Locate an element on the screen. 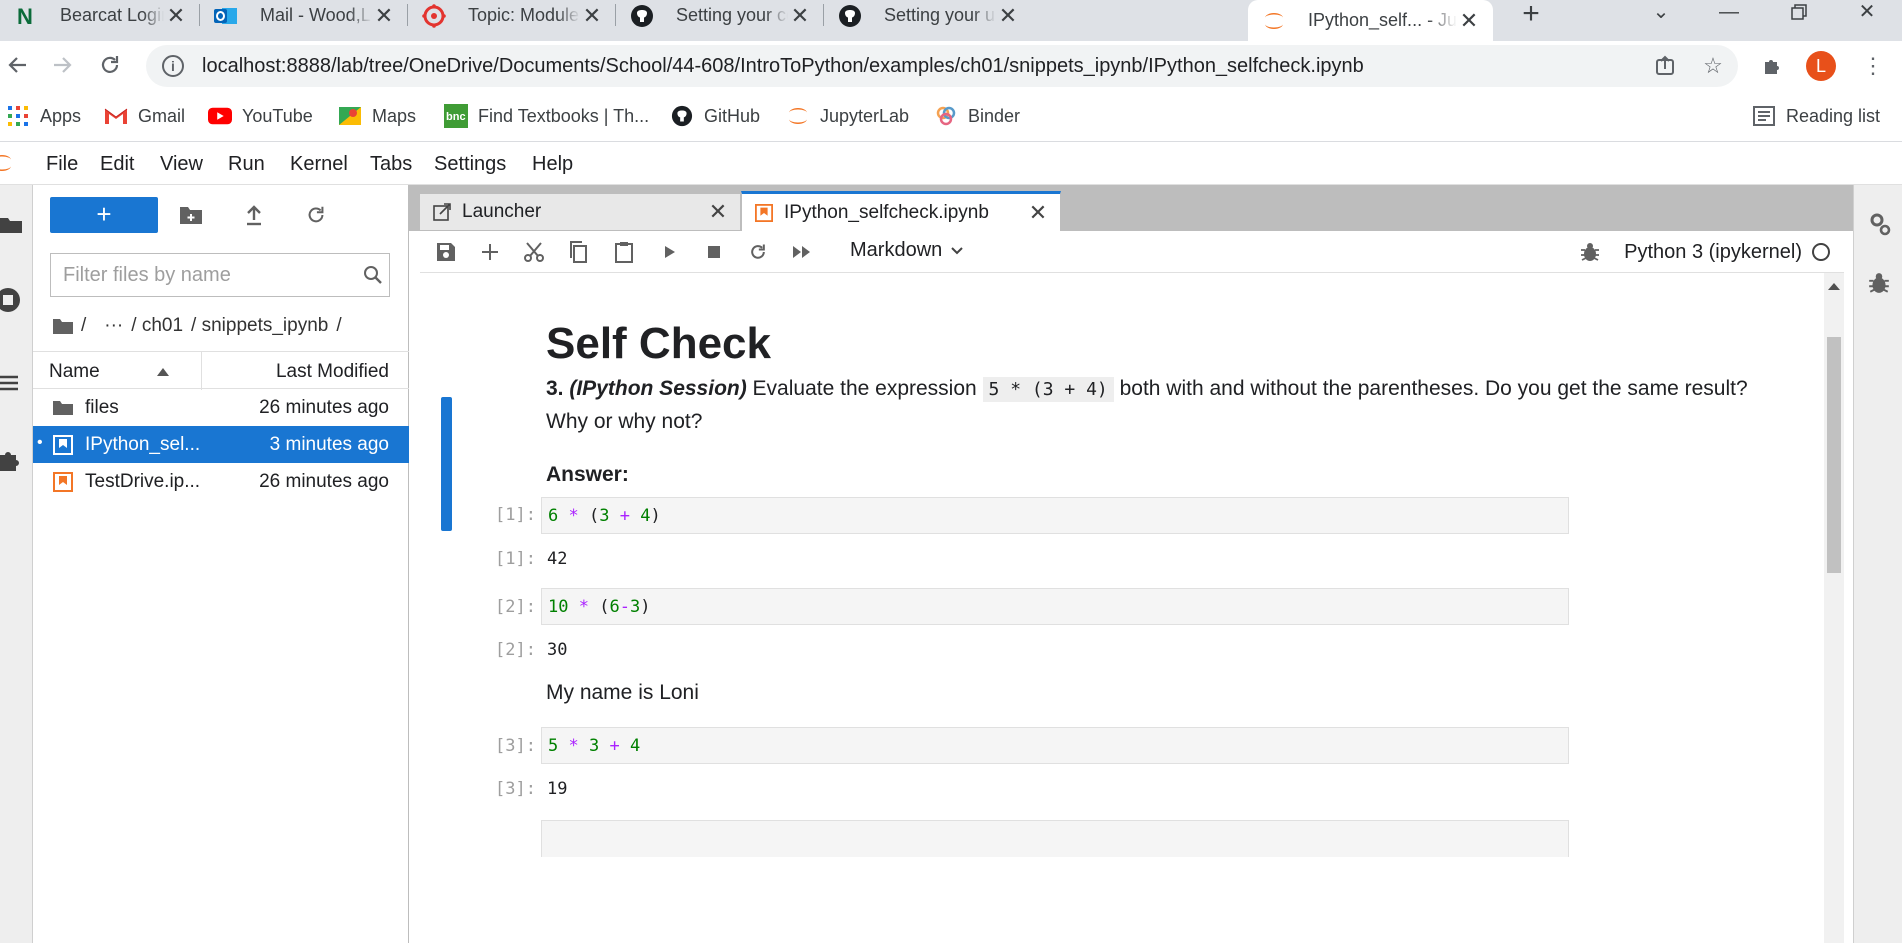  menu-edit: Edit is located at coordinates (117, 164).